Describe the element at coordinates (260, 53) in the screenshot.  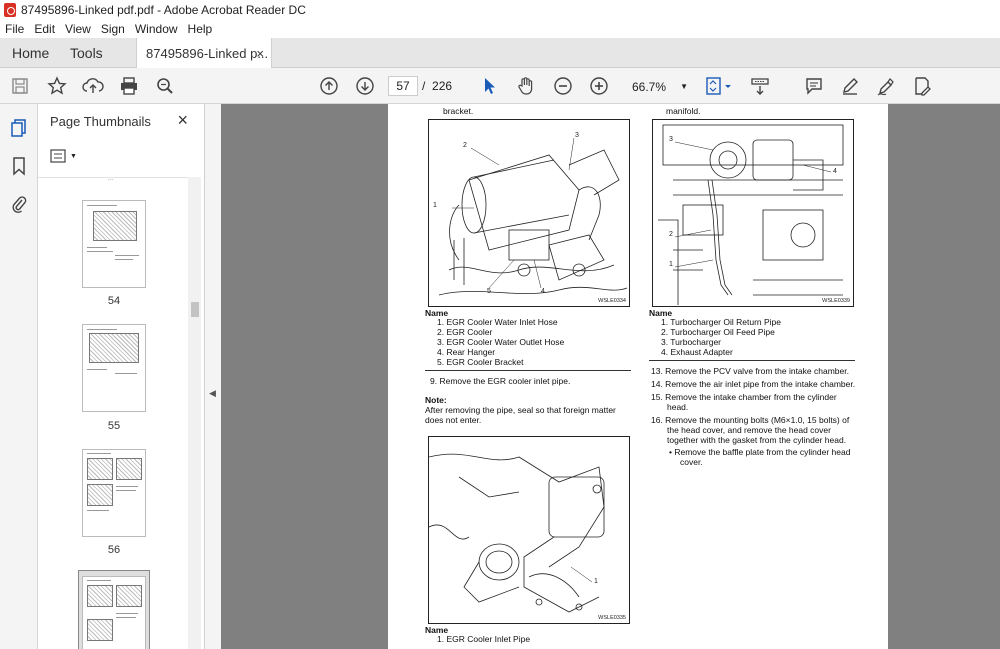
I see `tab-close-icon: ×` at that location.